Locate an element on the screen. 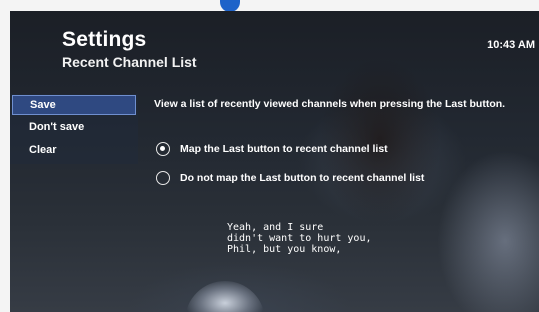  save-button: Save is located at coordinates (74, 105).